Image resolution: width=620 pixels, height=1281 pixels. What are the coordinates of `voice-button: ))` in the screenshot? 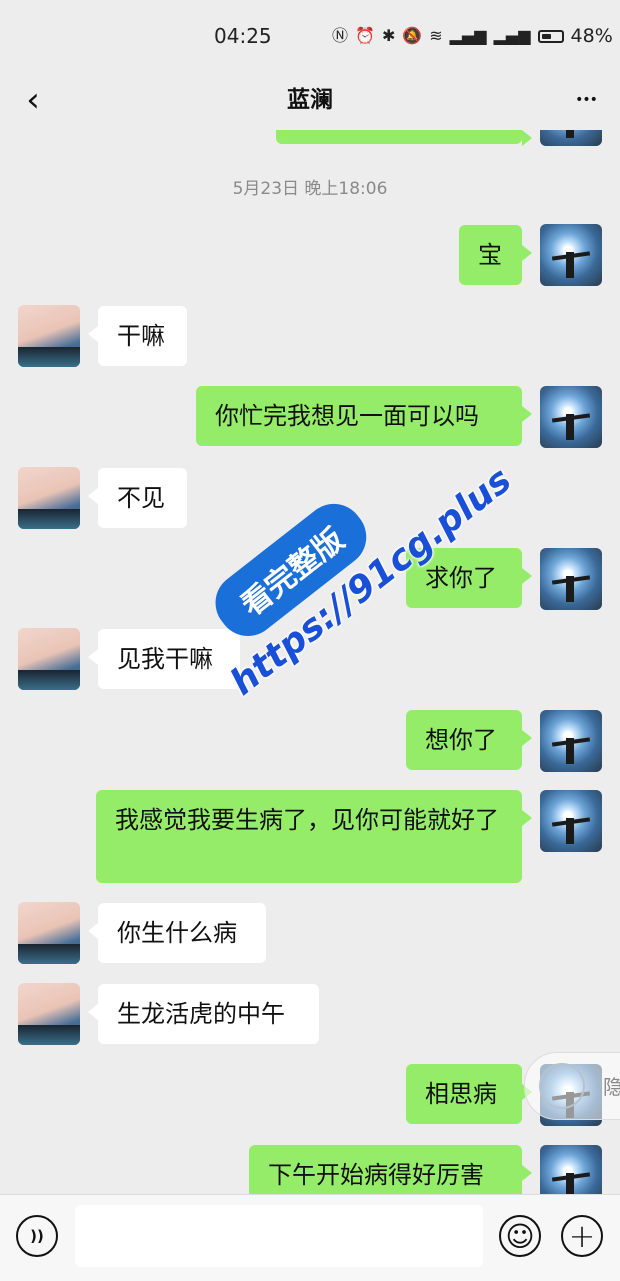 It's located at (37, 1236).